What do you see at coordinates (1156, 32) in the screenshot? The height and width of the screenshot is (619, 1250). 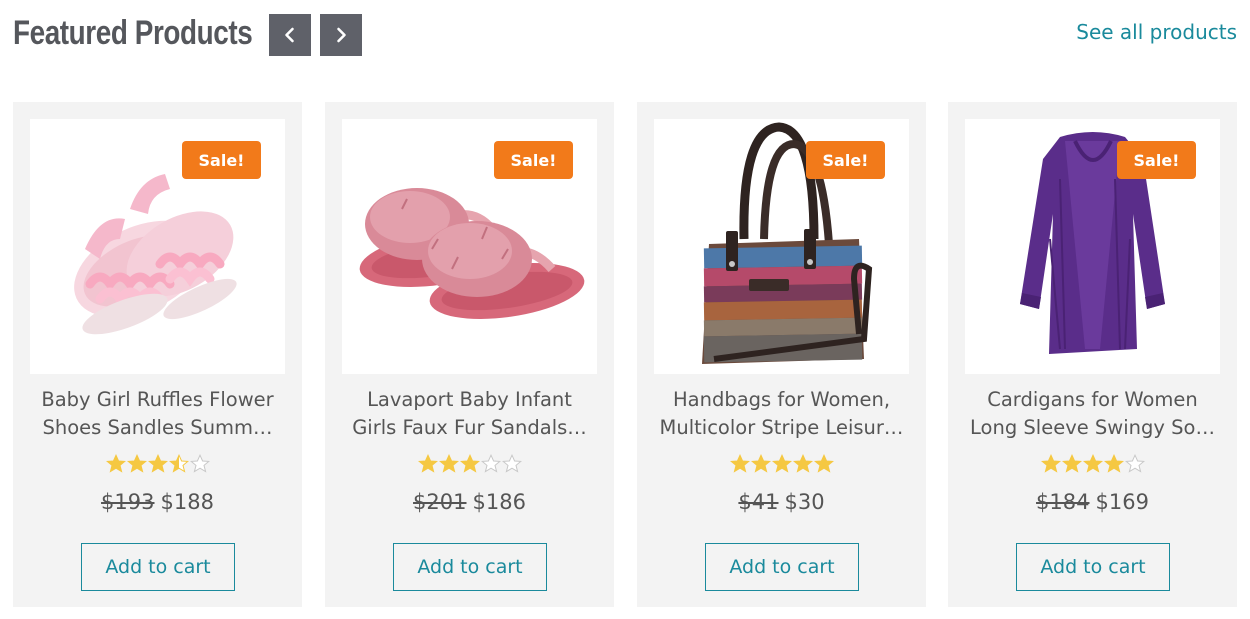 I see `see-all-products-link: See all products` at bounding box center [1156, 32].